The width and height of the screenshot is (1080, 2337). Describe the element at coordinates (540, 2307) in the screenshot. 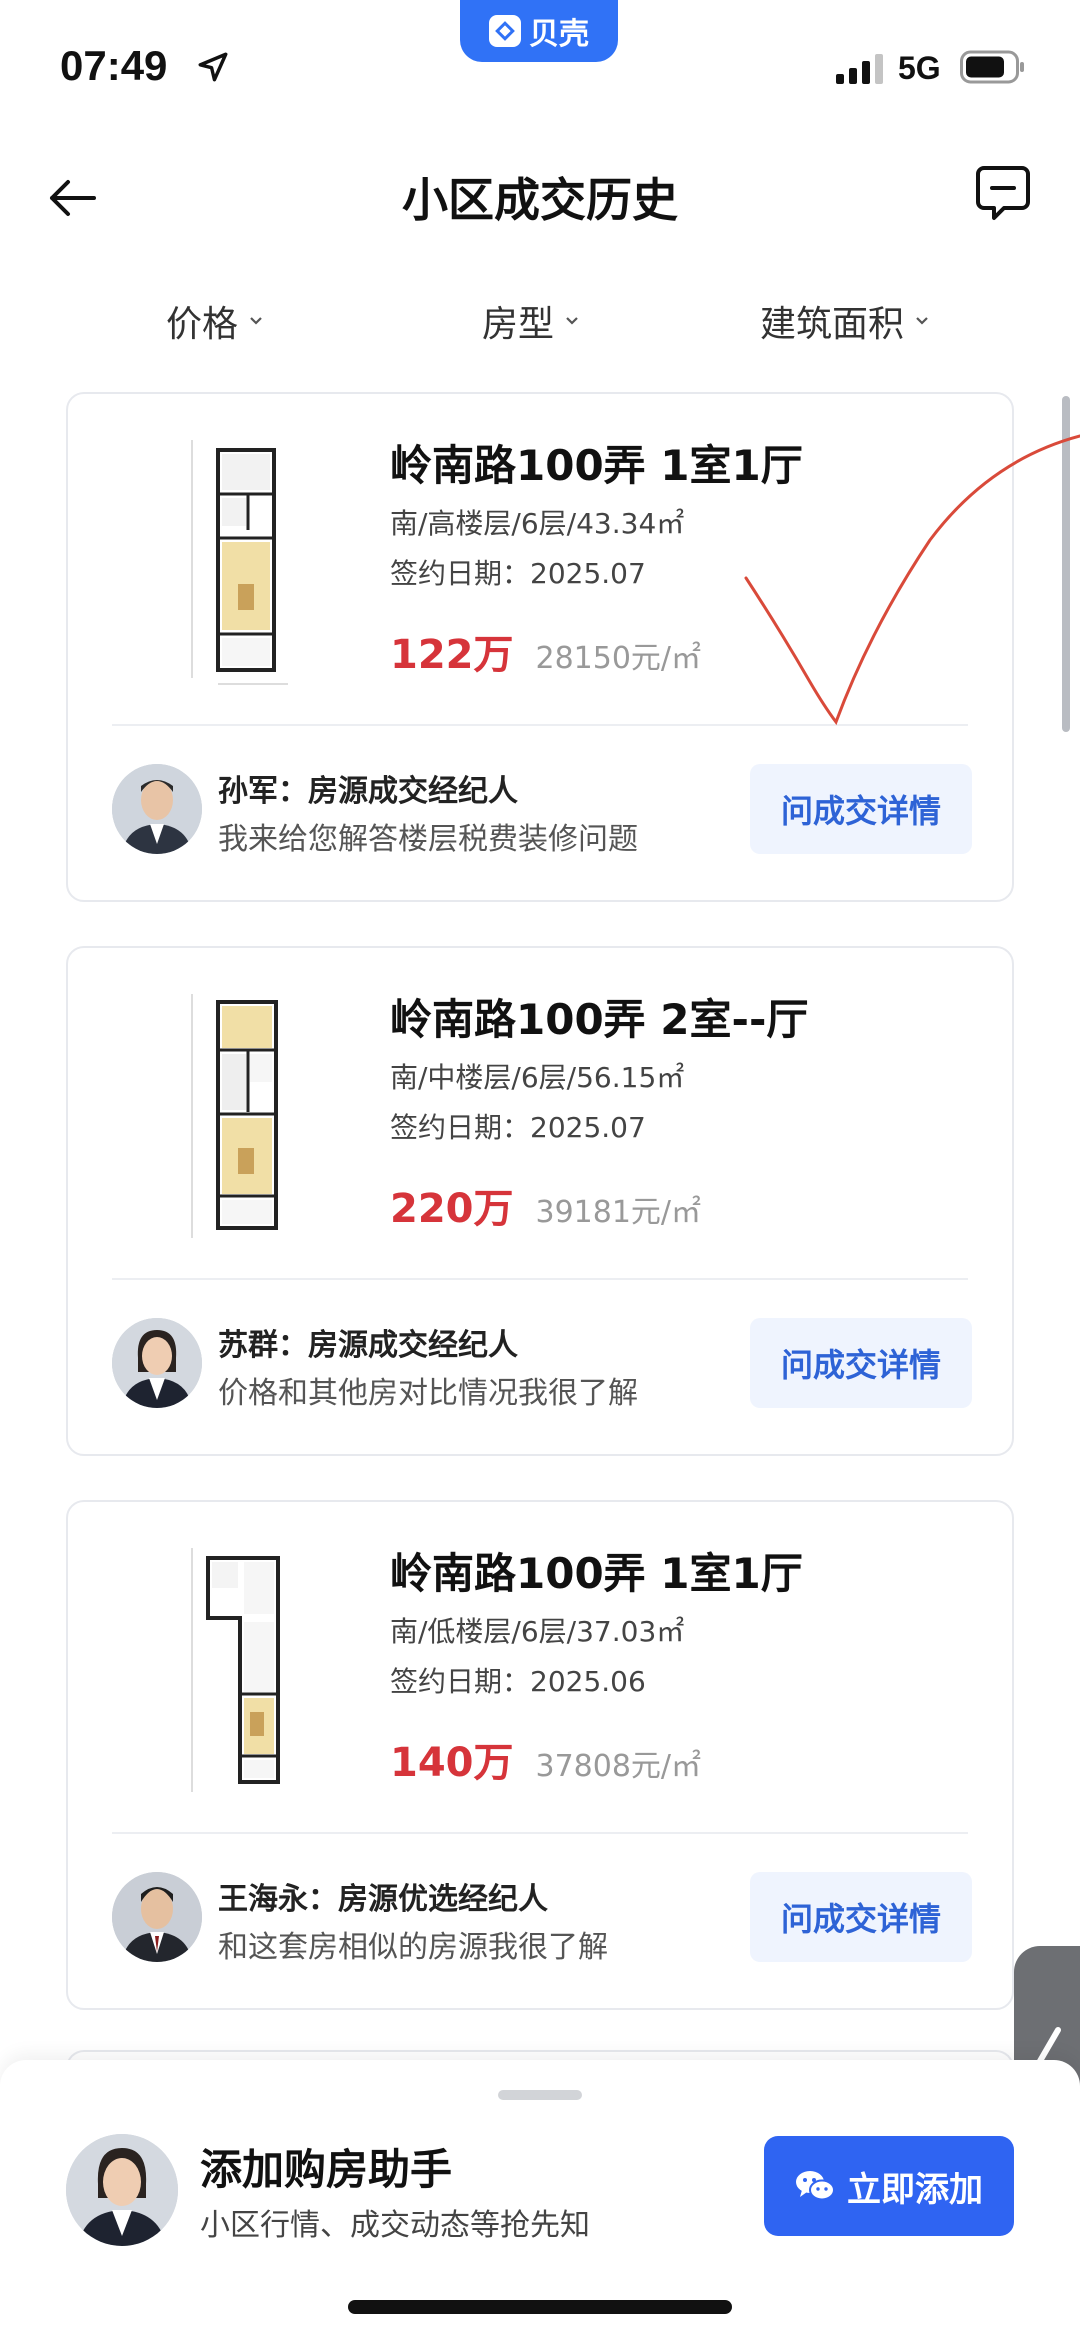

I see `home-indicator` at that location.